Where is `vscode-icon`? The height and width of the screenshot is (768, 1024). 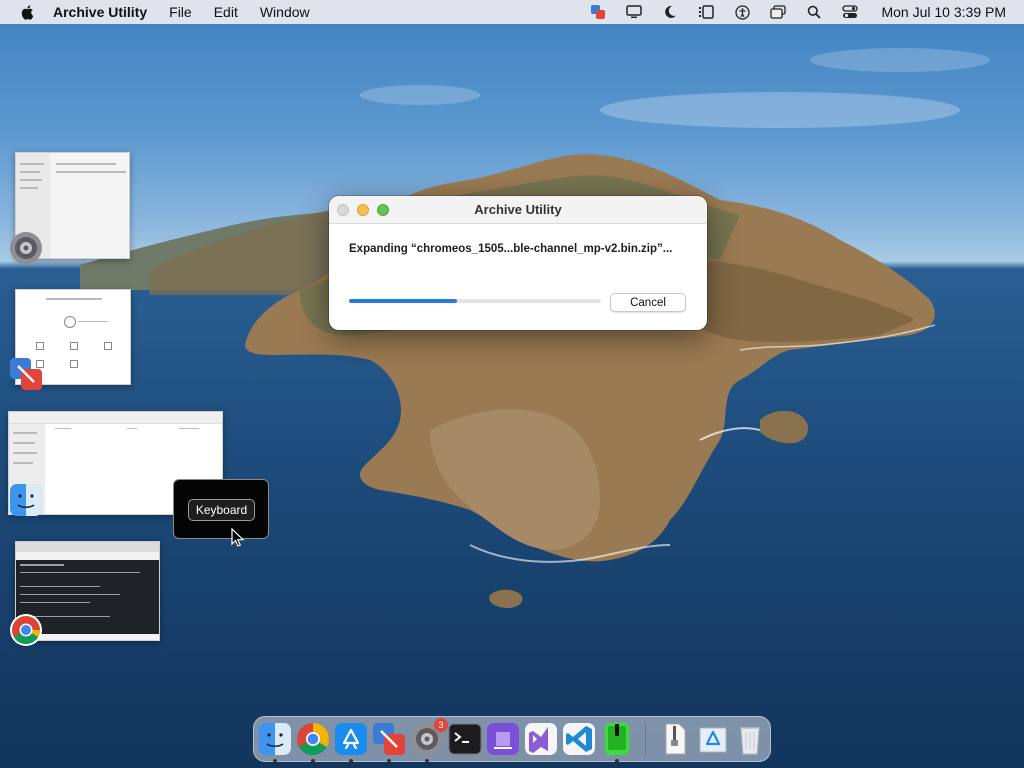
vscode-icon is located at coordinates (579, 739).